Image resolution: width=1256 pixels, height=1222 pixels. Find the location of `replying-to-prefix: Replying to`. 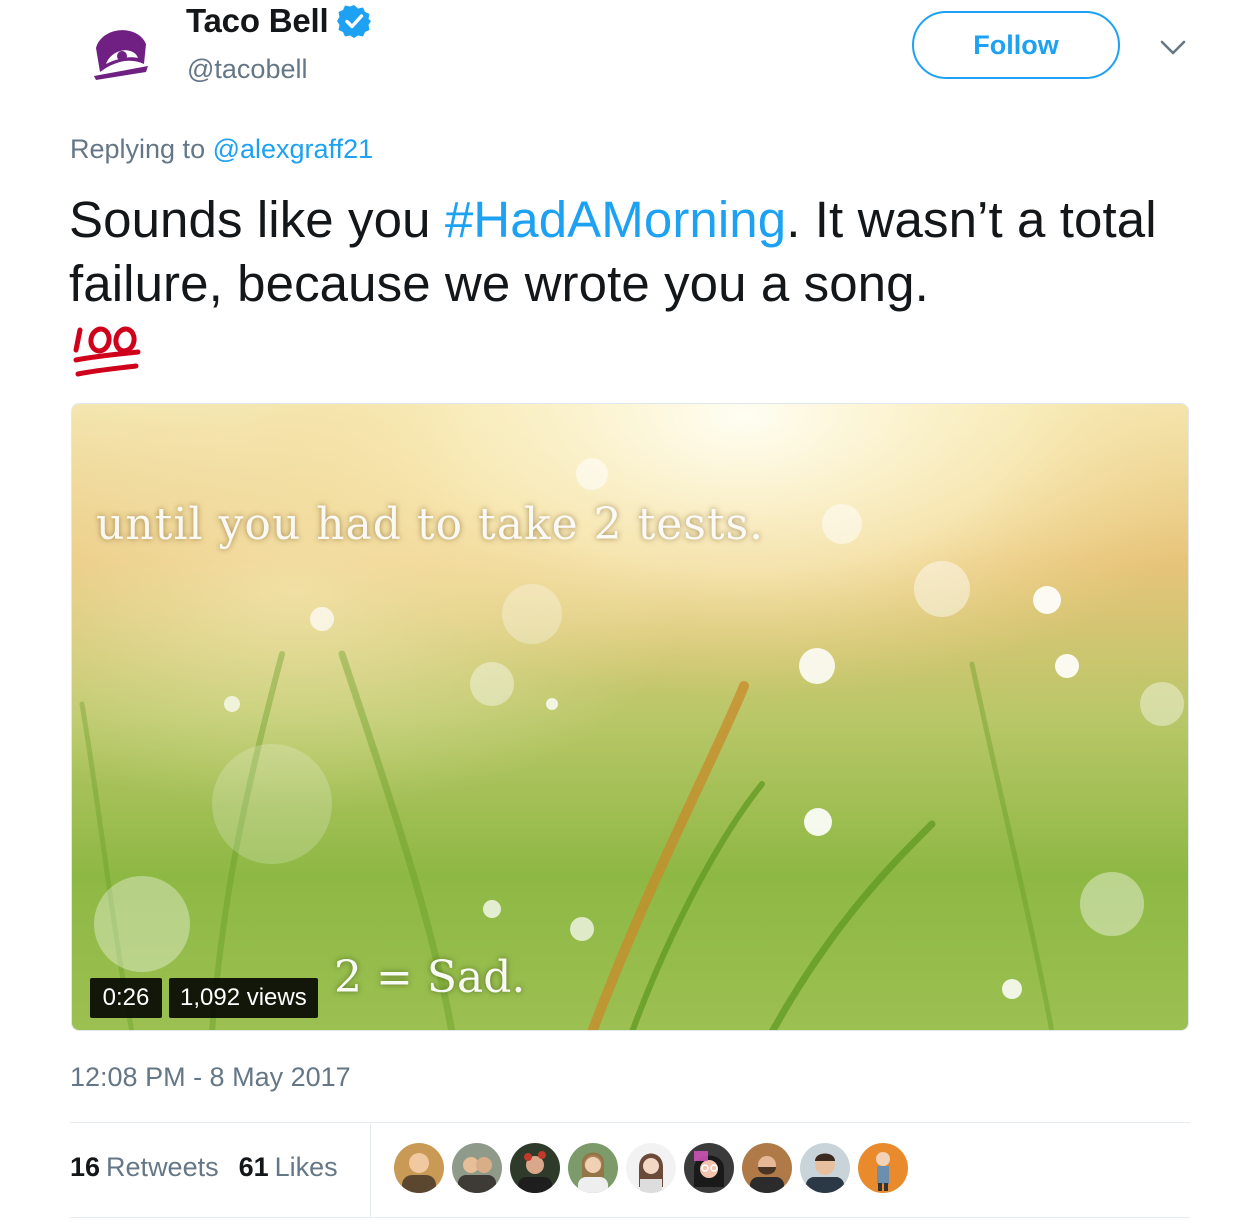

replying-to-prefix: Replying to is located at coordinates (141, 149).